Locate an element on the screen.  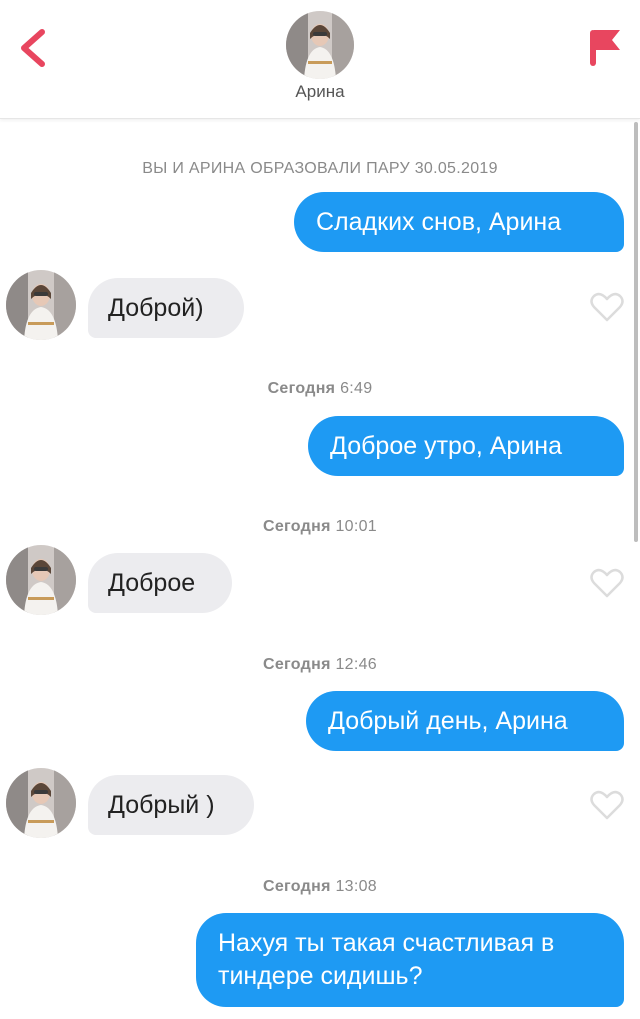
contact-avatar is located at coordinates (320, 45).